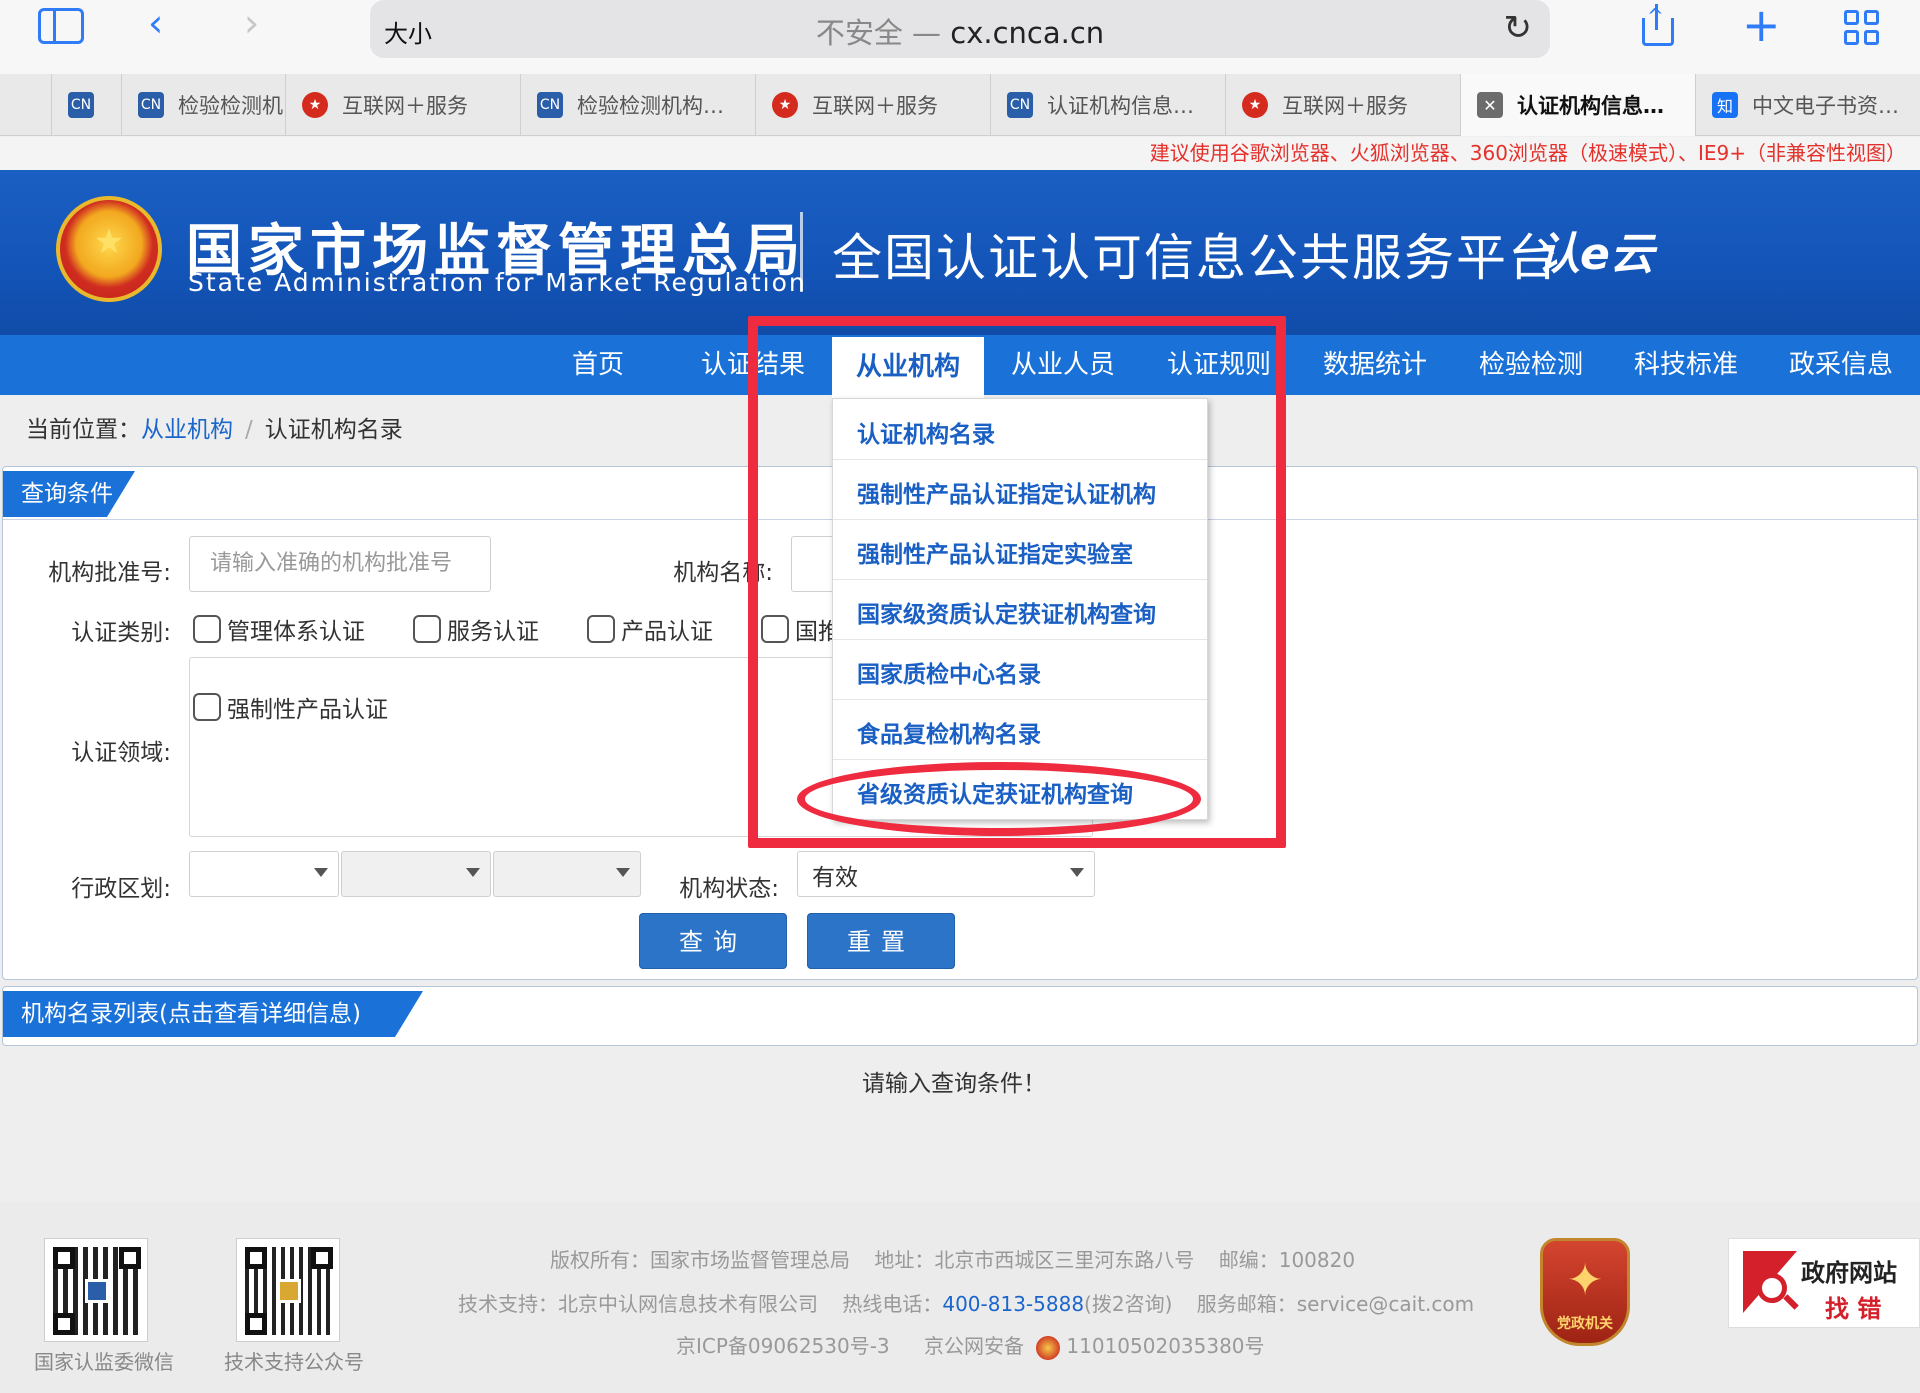  I want to click on national-emblem-icon: ★, so click(109, 249).